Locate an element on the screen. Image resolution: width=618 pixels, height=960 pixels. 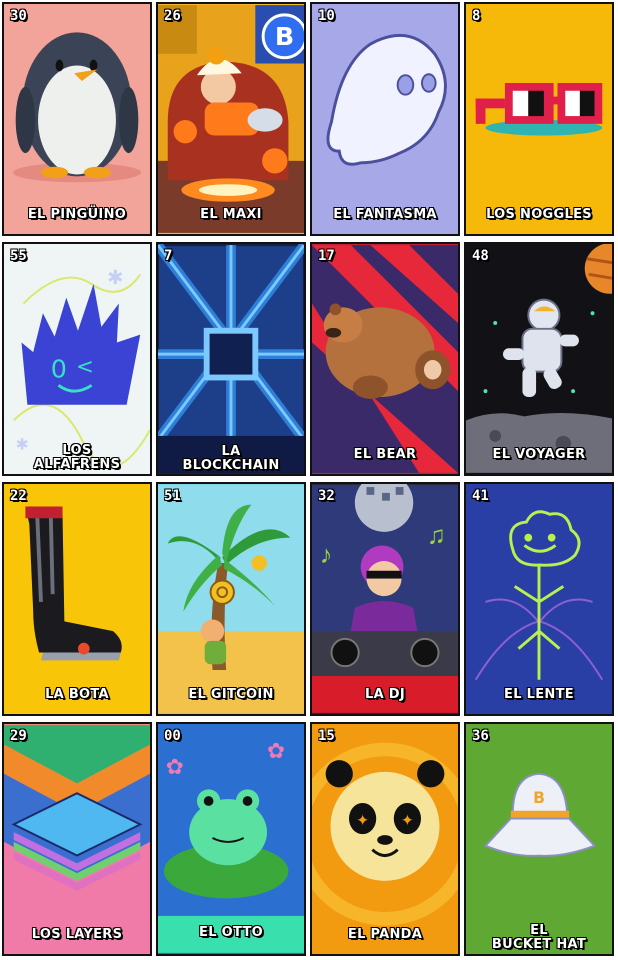
card-el-lente: 41 EL LENTE is located at coordinates (539, 599).